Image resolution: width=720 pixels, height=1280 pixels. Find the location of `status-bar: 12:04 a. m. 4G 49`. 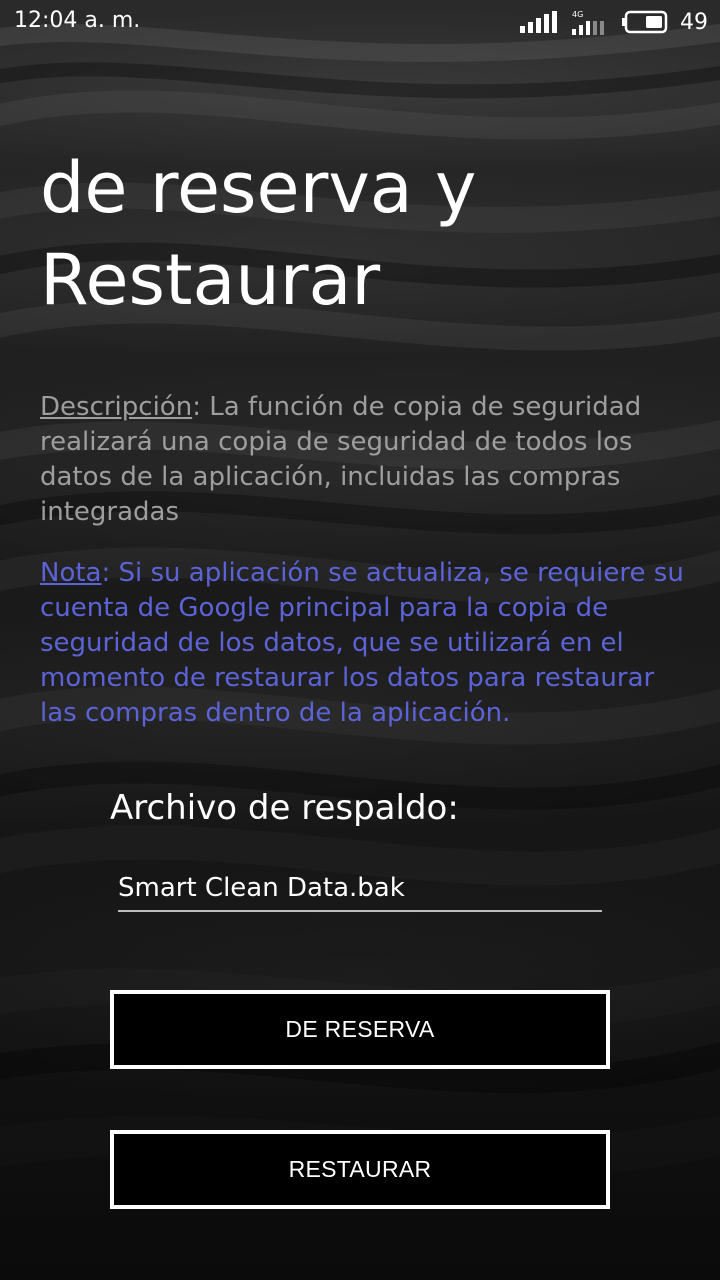

status-bar: 12:04 a. m. 4G 49 is located at coordinates (360, 22).